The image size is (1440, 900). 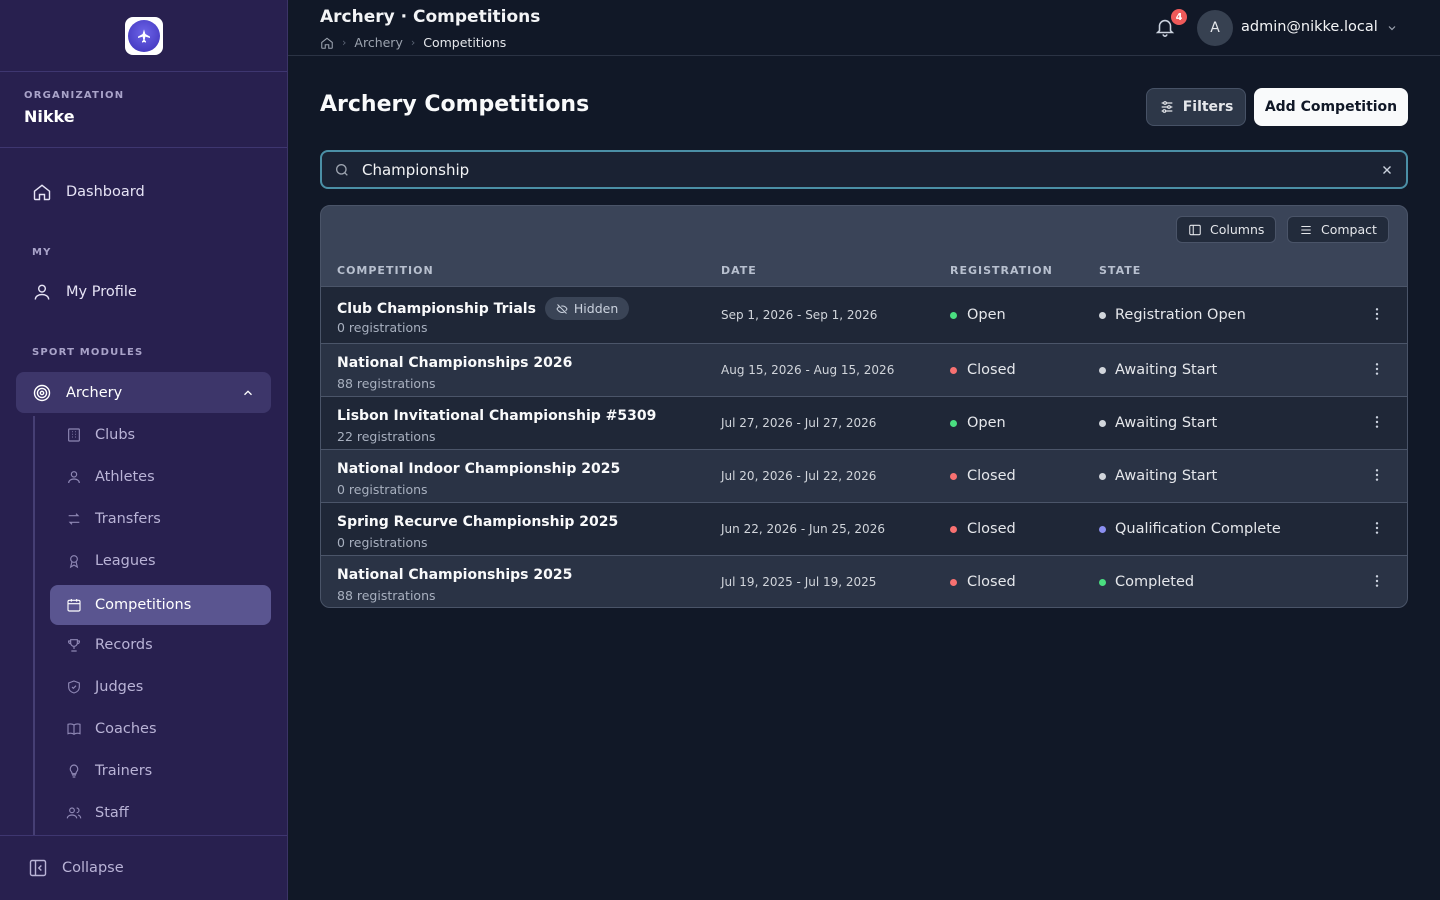 What do you see at coordinates (74, 729) in the screenshot?
I see `book-icon` at bounding box center [74, 729].